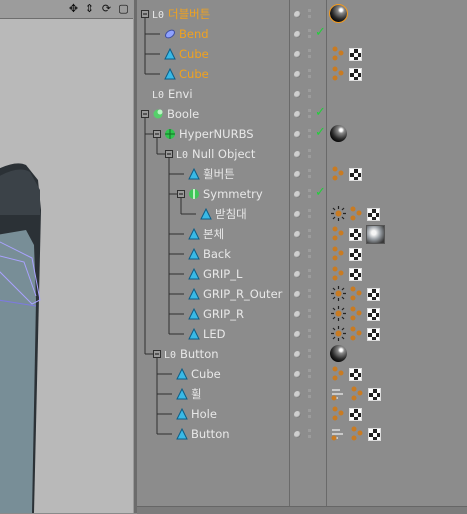 The height and width of the screenshot is (514, 467). What do you see at coordinates (302, 234) in the screenshot?
I see `object-row: 본체` at bounding box center [302, 234].